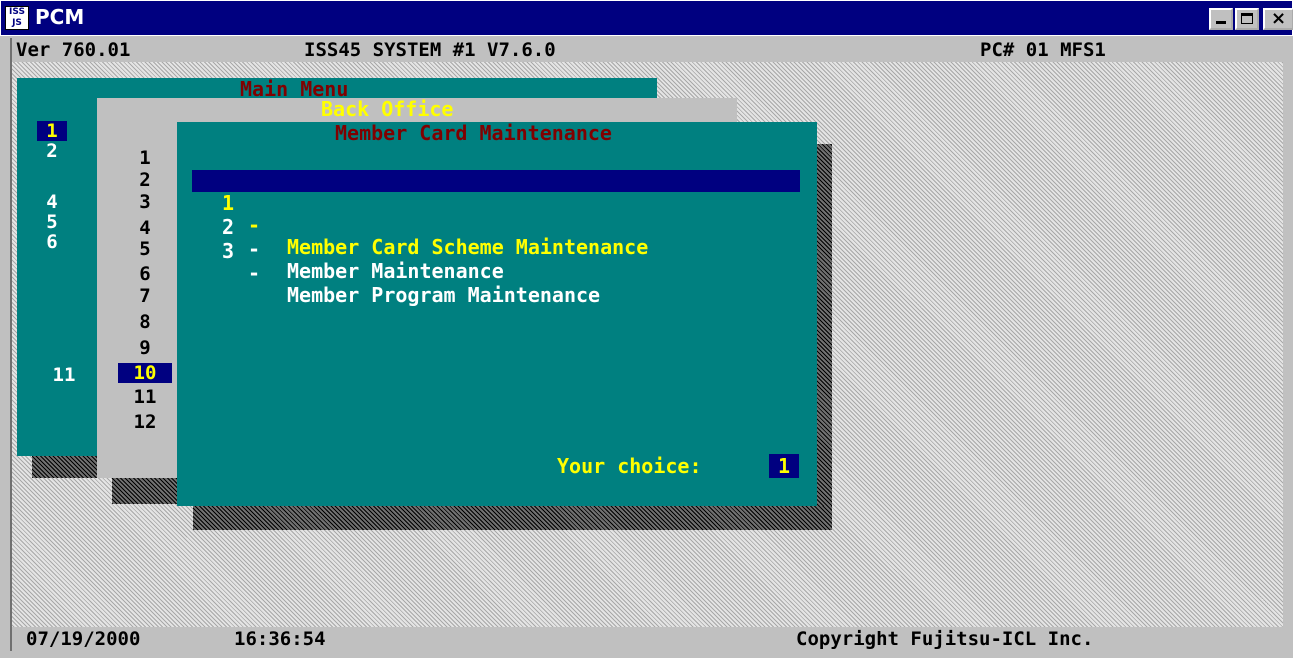  What do you see at coordinates (145, 322) in the screenshot?
I see `back-office-item-8: 8` at bounding box center [145, 322].